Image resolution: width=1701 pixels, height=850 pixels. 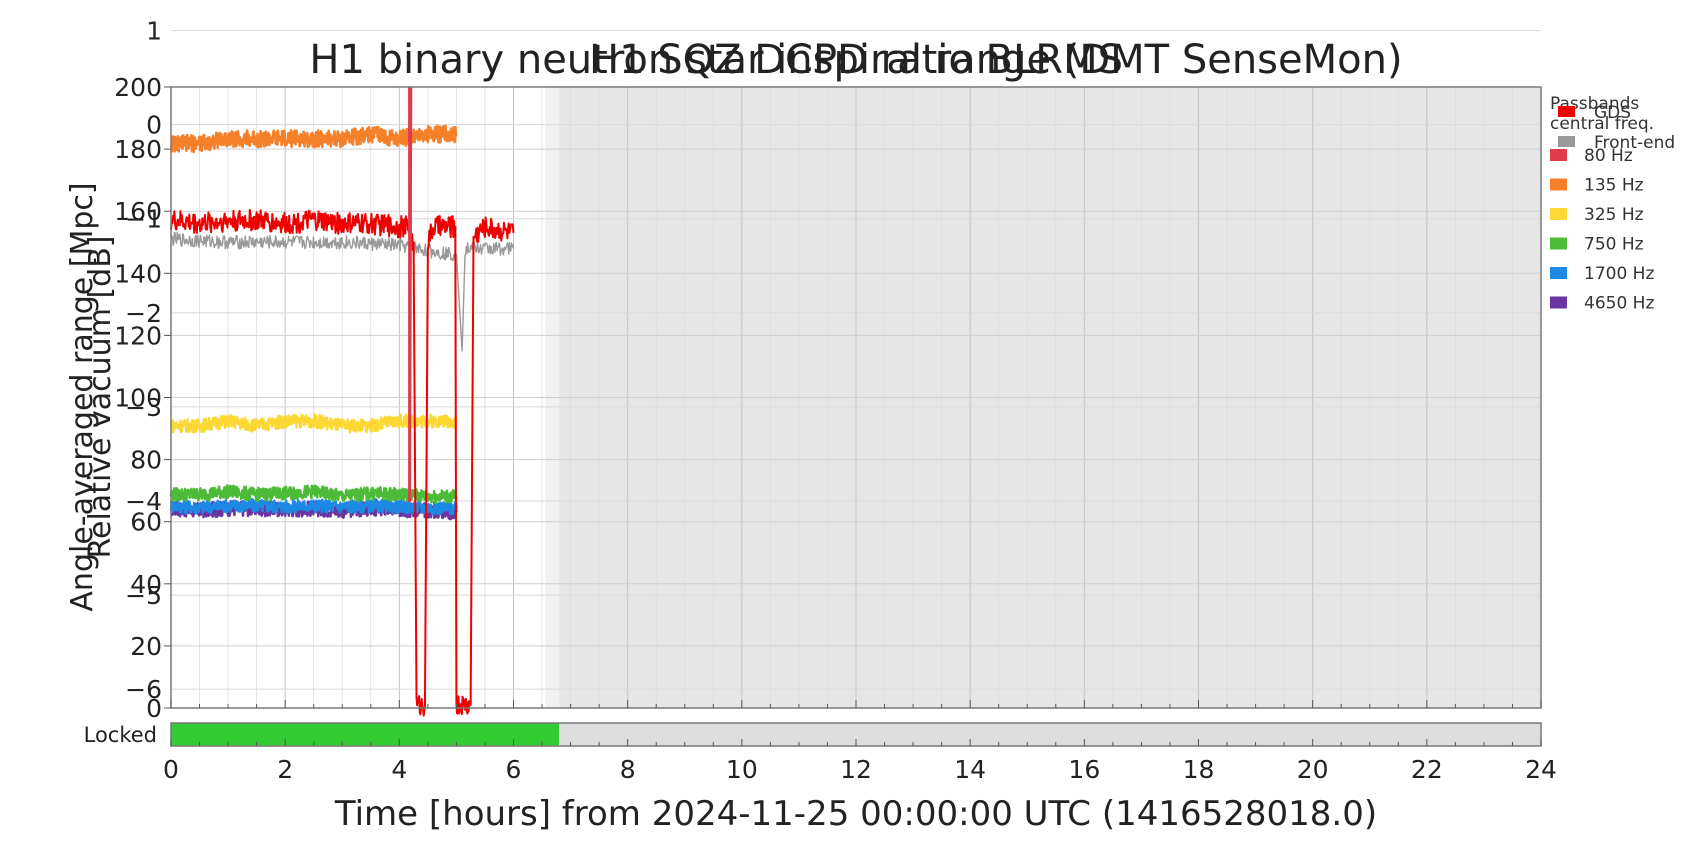 I want to click on y-db-ticks: −6 −5 −4 −3 −2 −1 0 1, so click(x=143, y=361).